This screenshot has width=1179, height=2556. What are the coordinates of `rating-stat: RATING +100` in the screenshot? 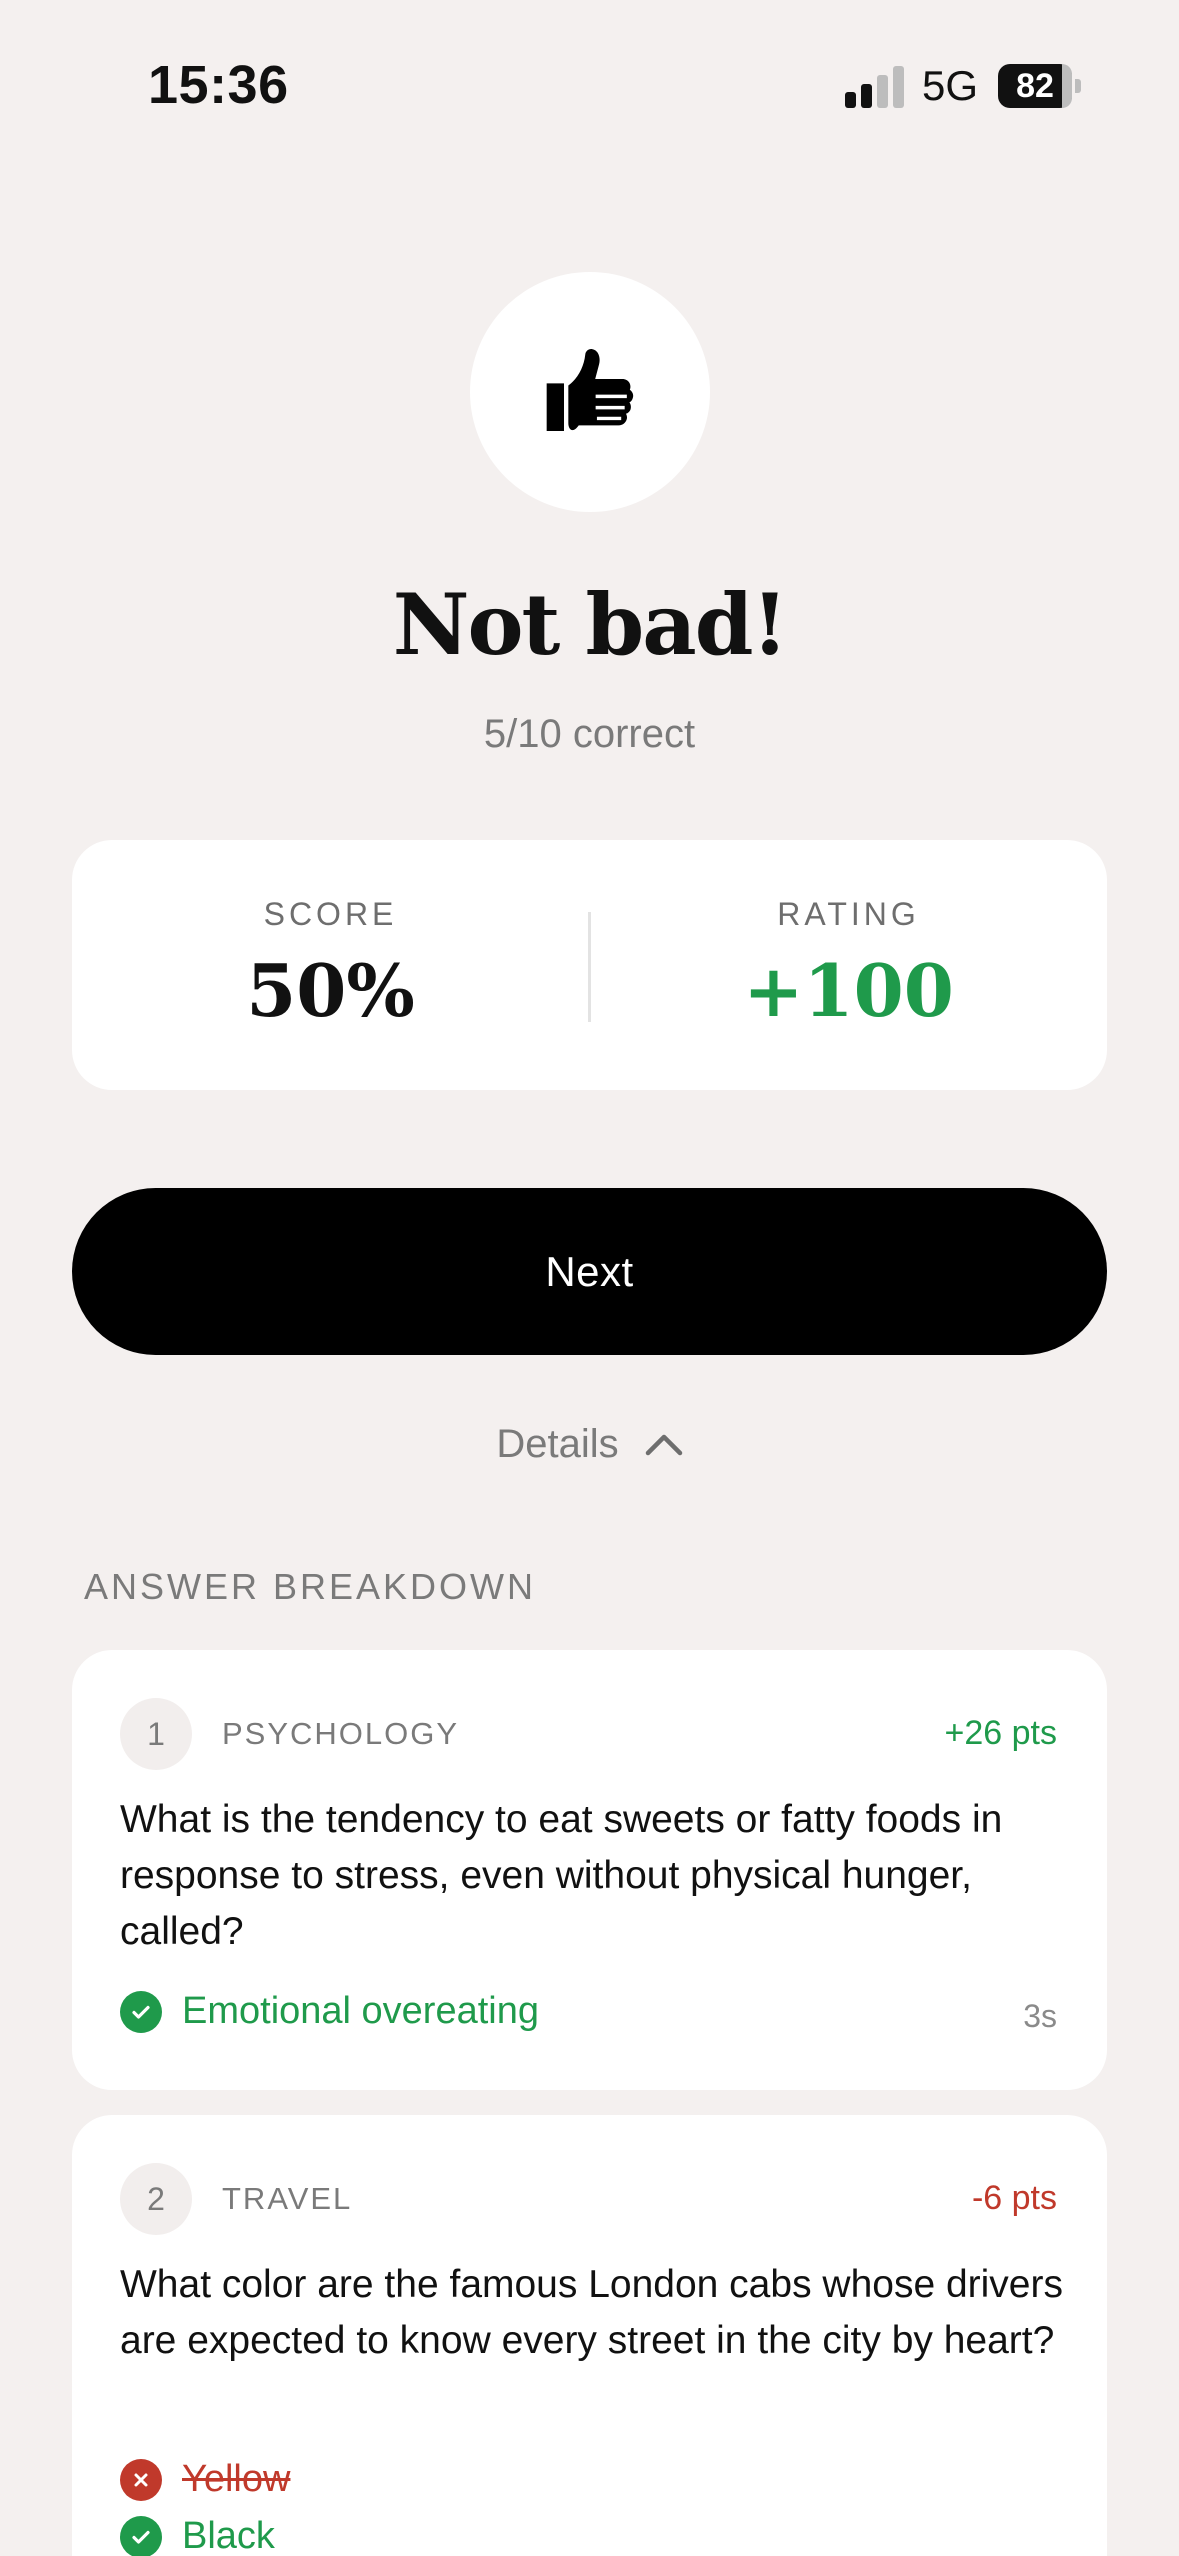 It's located at (848, 965).